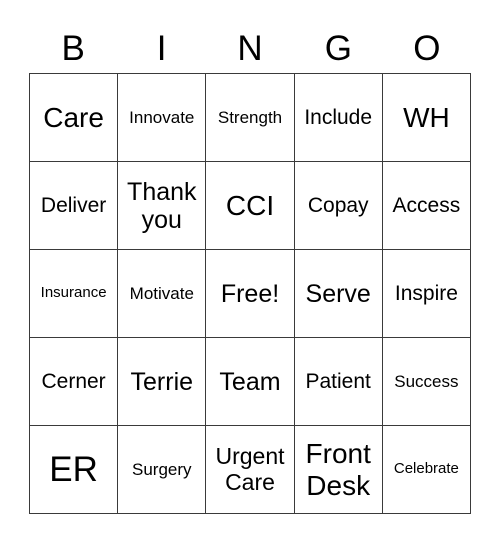 This screenshot has width=500, height=544. What do you see at coordinates (74, 294) in the screenshot?
I see `bingo-cell: Insurance` at bounding box center [74, 294].